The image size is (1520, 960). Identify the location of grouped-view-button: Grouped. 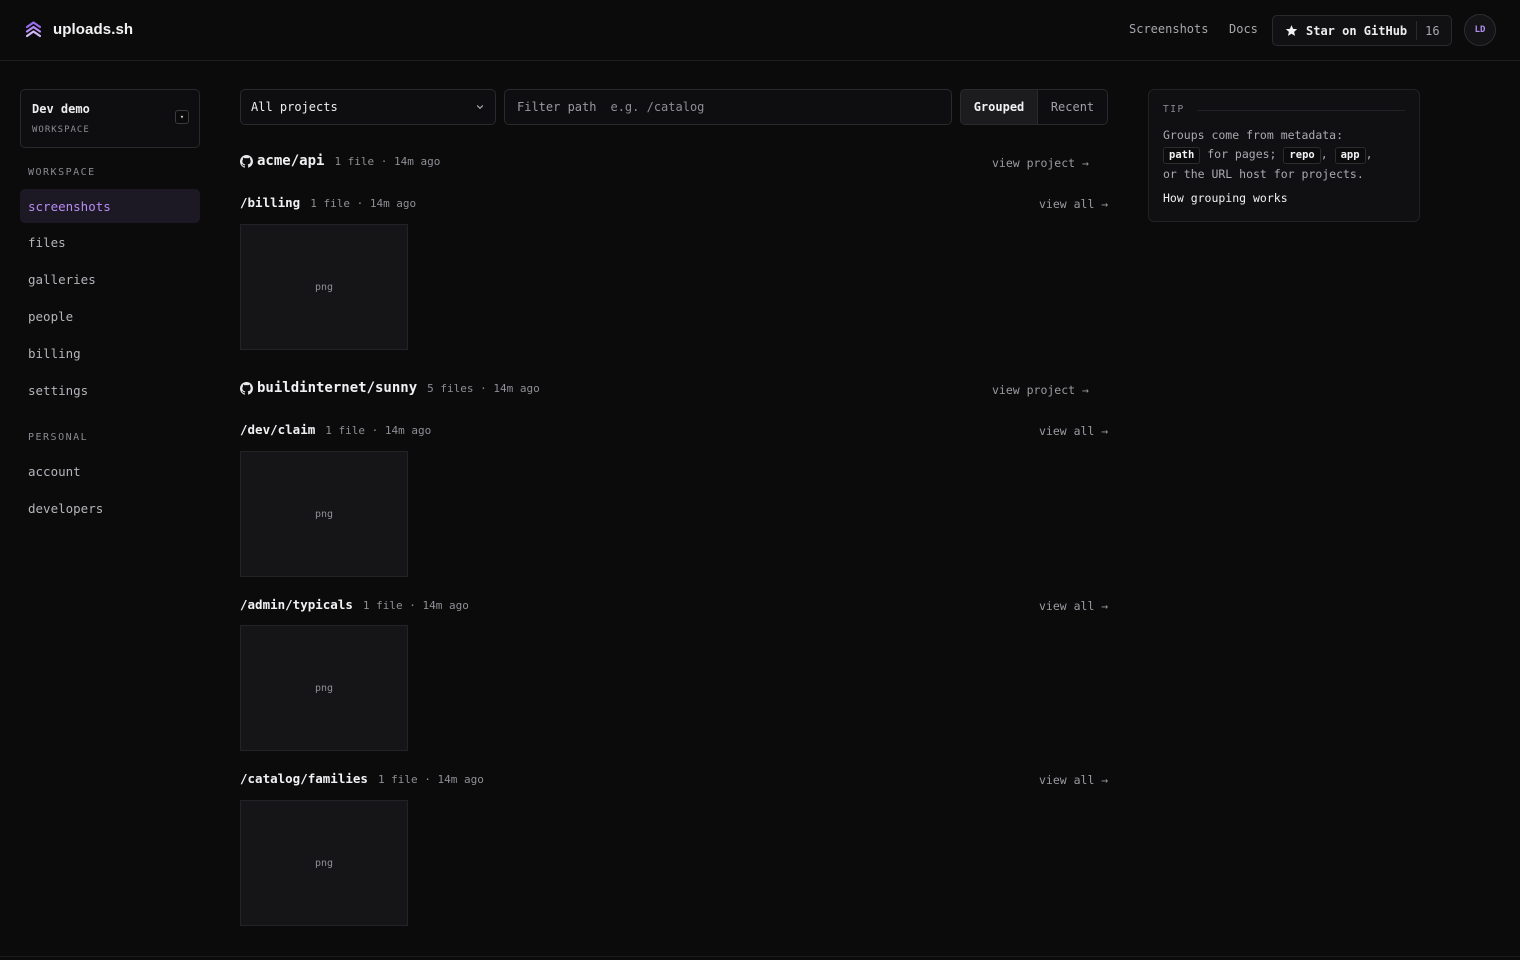
(999, 107).